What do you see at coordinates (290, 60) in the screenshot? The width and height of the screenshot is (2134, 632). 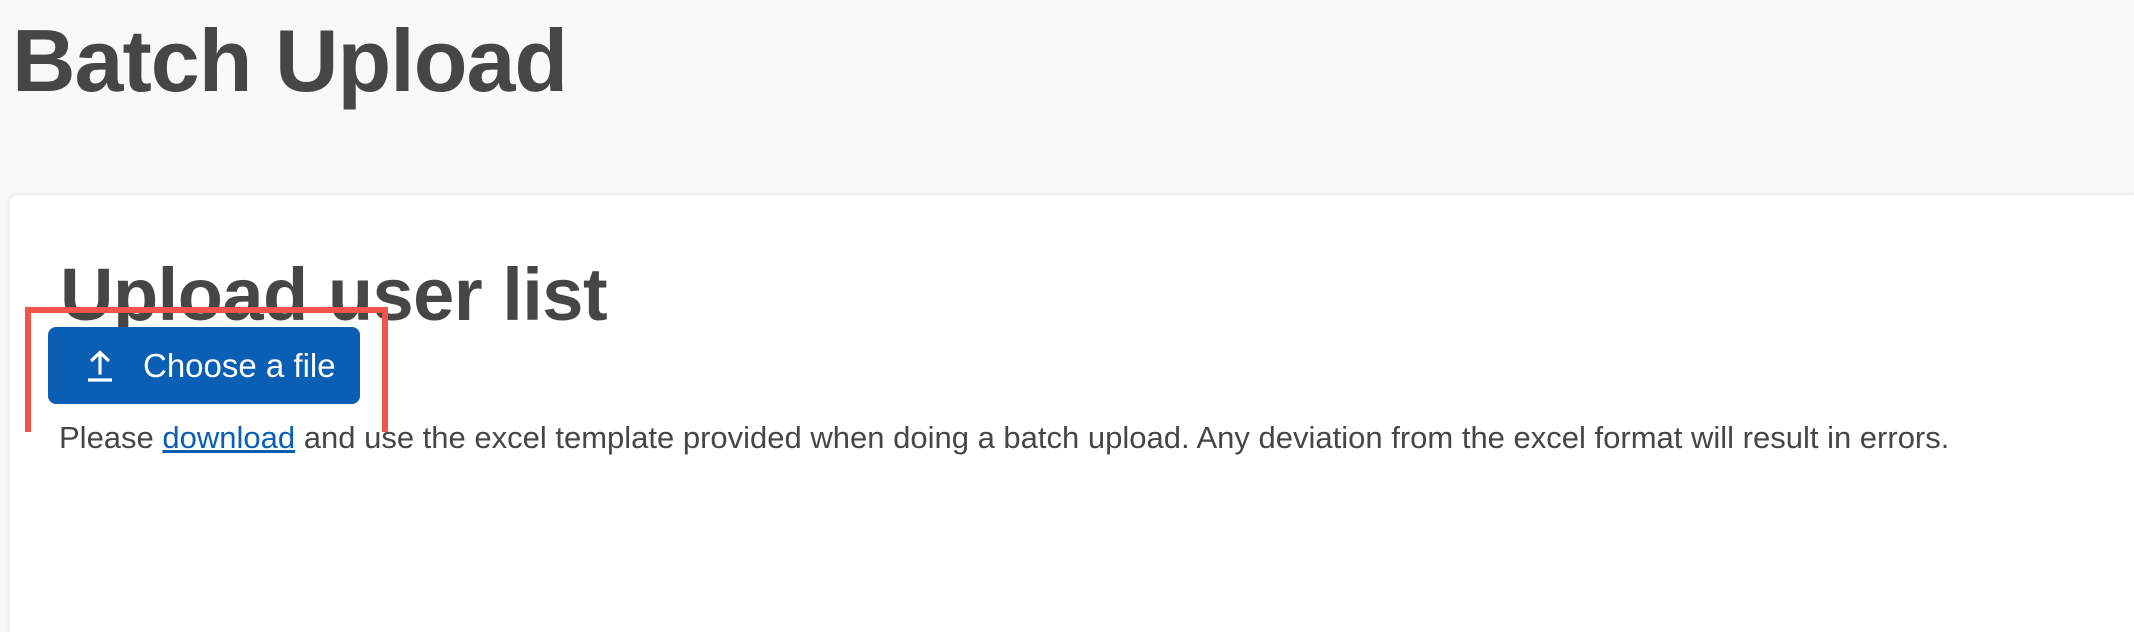 I see `page-title: Batch Upload` at bounding box center [290, 60].